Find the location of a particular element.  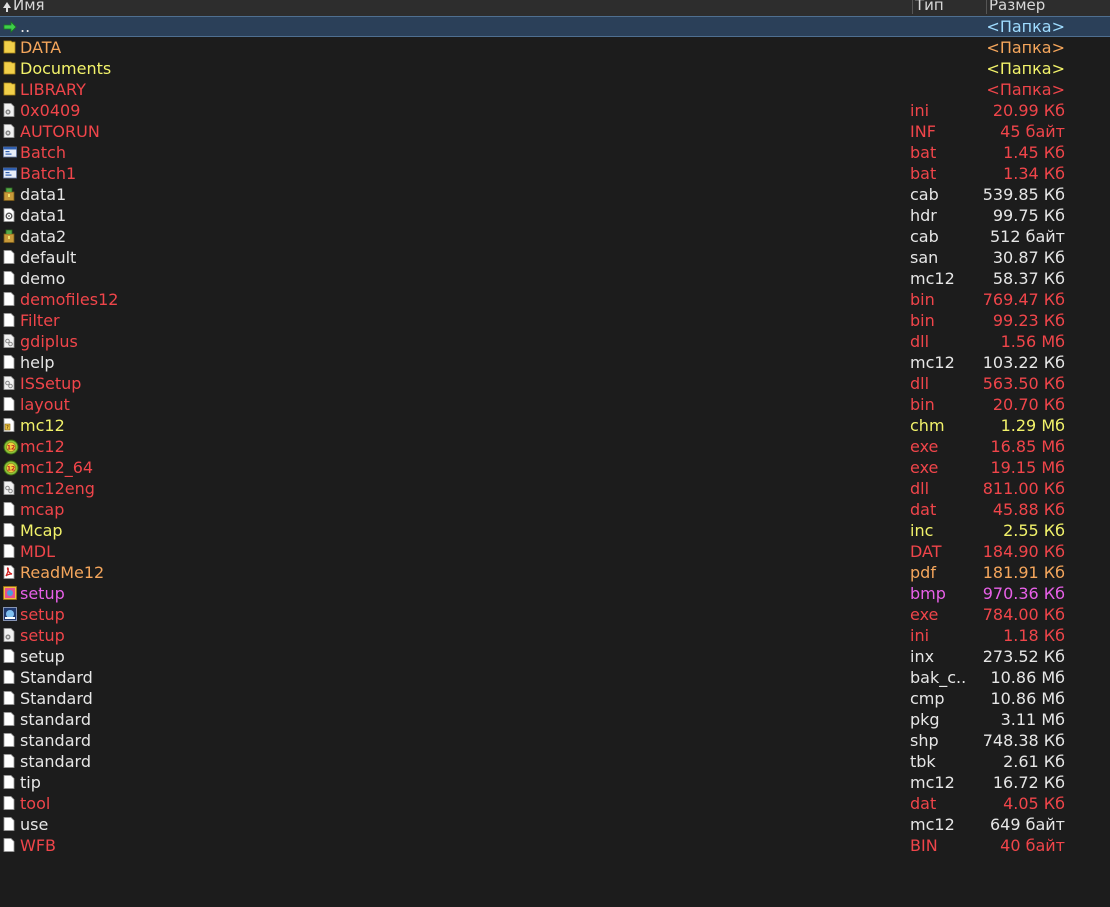

file-row: gdiplus dll 1.56 Мб is located at coordinates (555, 341).